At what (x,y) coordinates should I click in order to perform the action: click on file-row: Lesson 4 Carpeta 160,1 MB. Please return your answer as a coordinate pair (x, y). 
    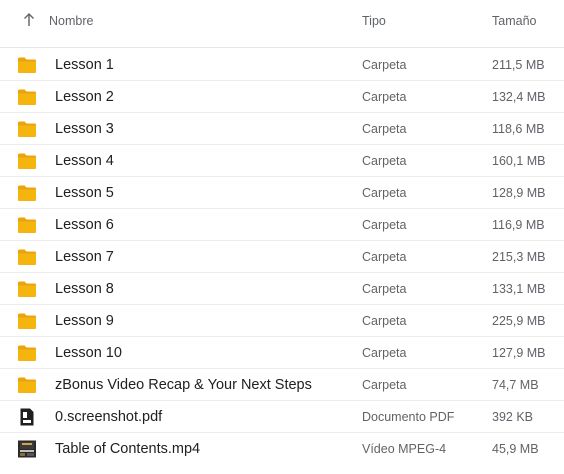
    Looking at the image, I should click on (282, 161).